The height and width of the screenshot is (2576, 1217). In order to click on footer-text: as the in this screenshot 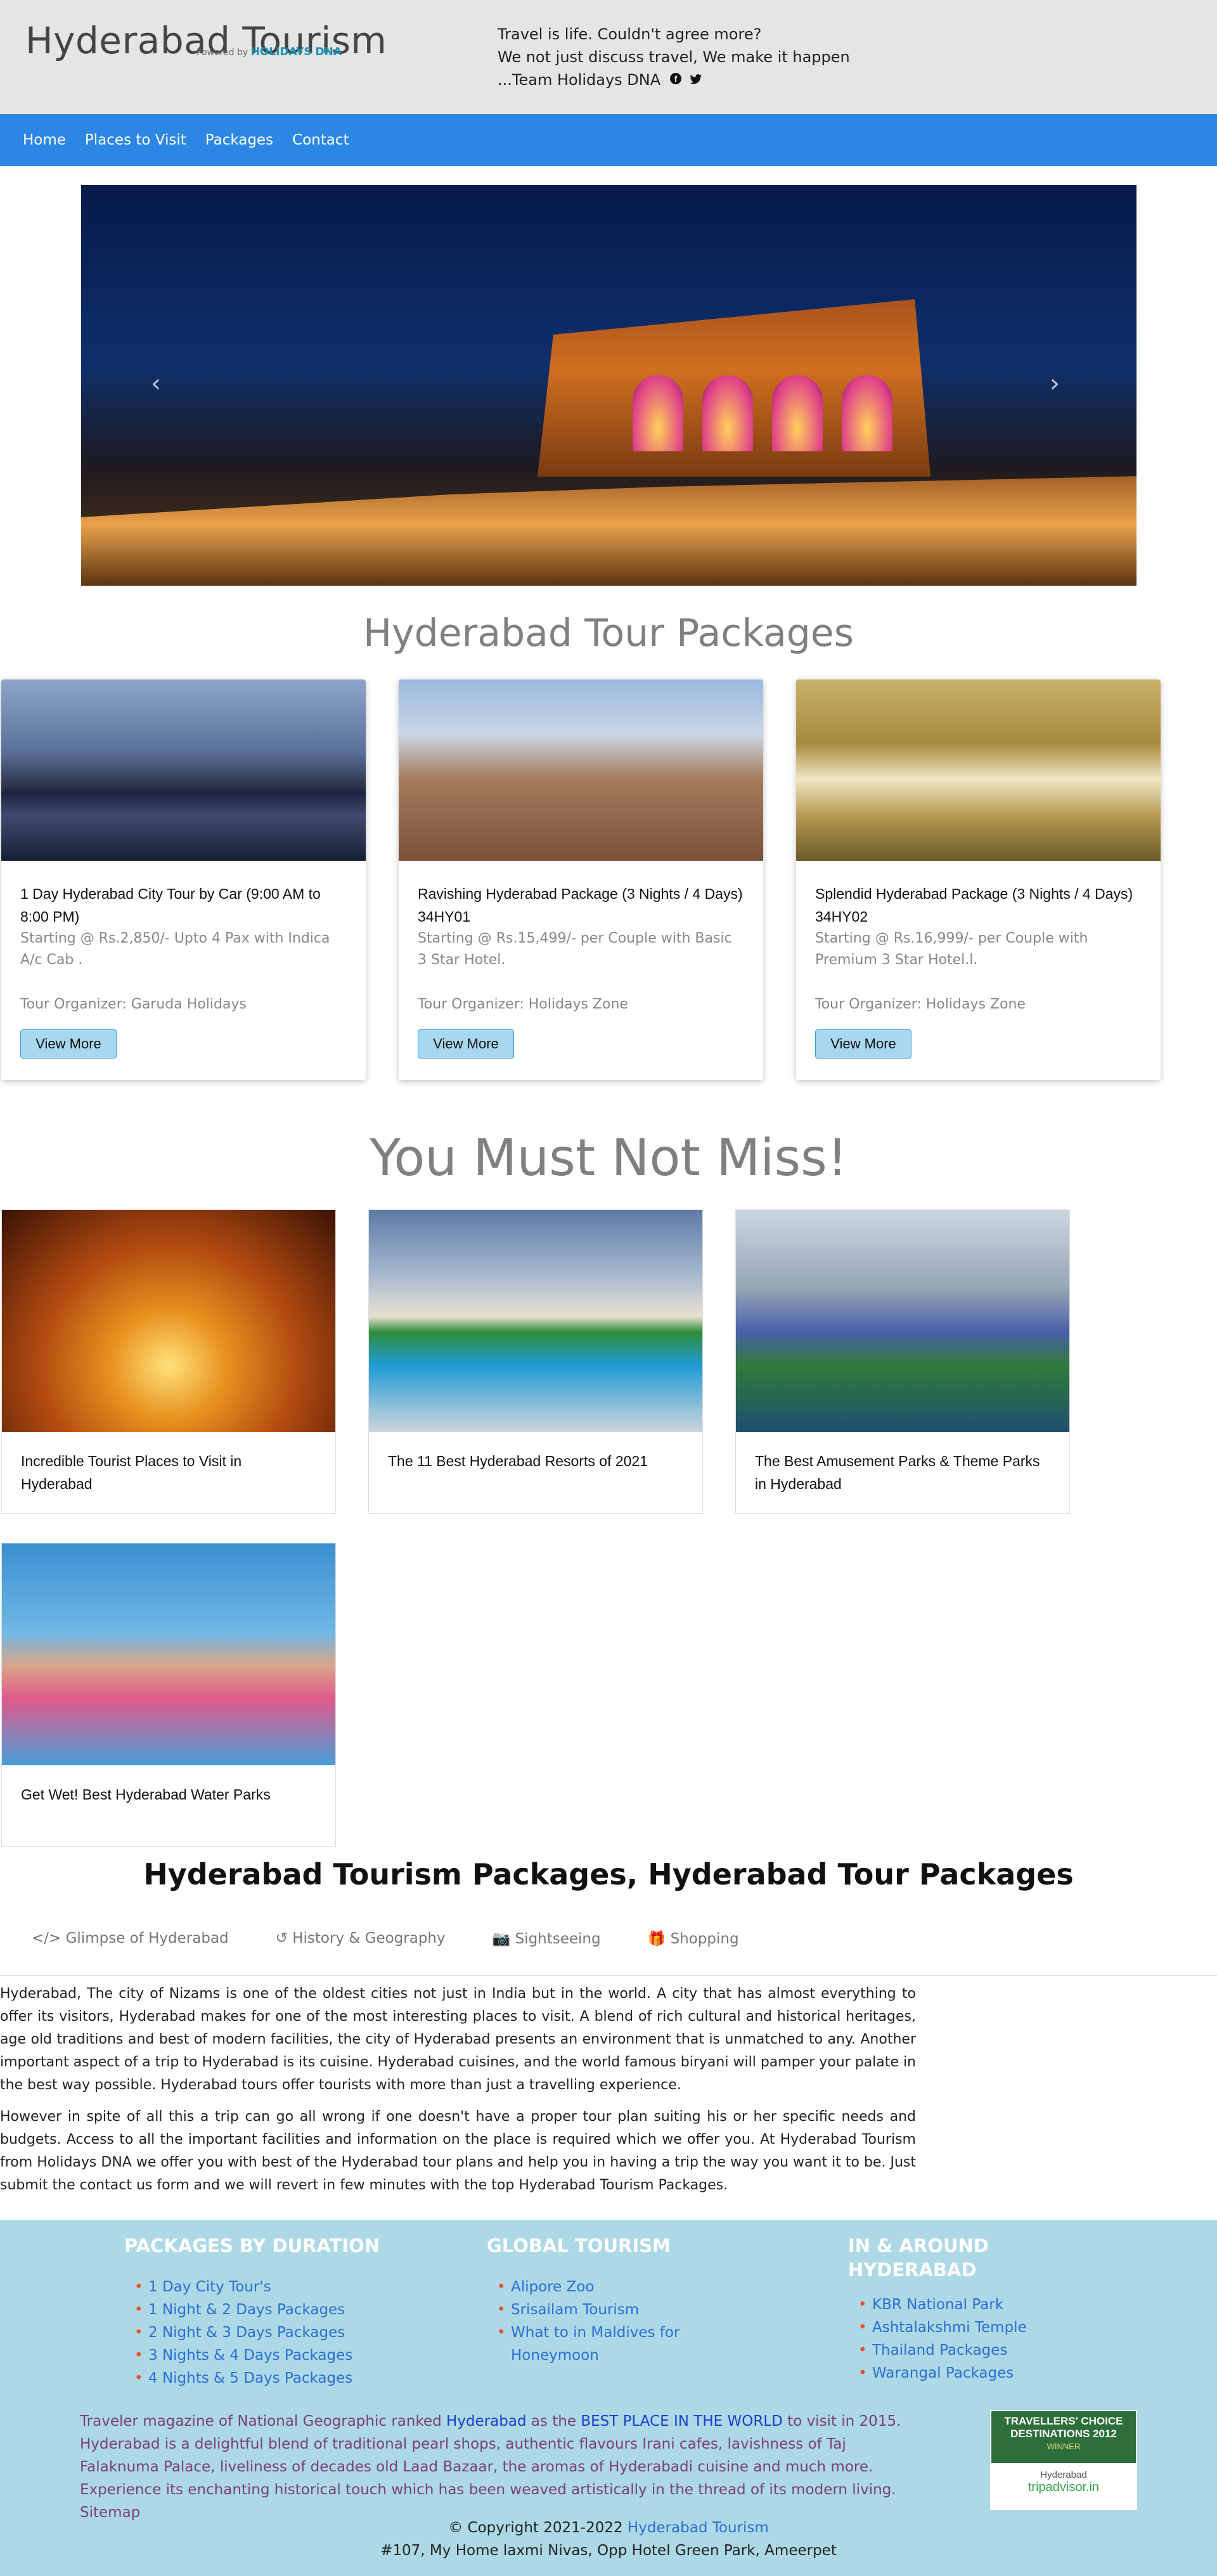, I will do `click(554, 2421)`.